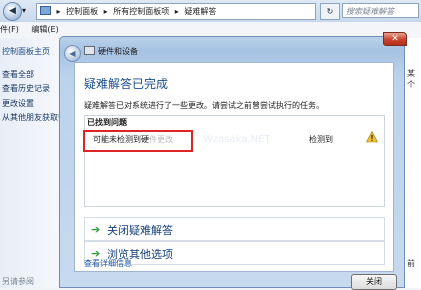 This screenshot has height=290, width=421. Describe the element at coordinates (200, 11) in the screenshot. I see `address-segment-troubleshooting: 疑难解答` at that location.